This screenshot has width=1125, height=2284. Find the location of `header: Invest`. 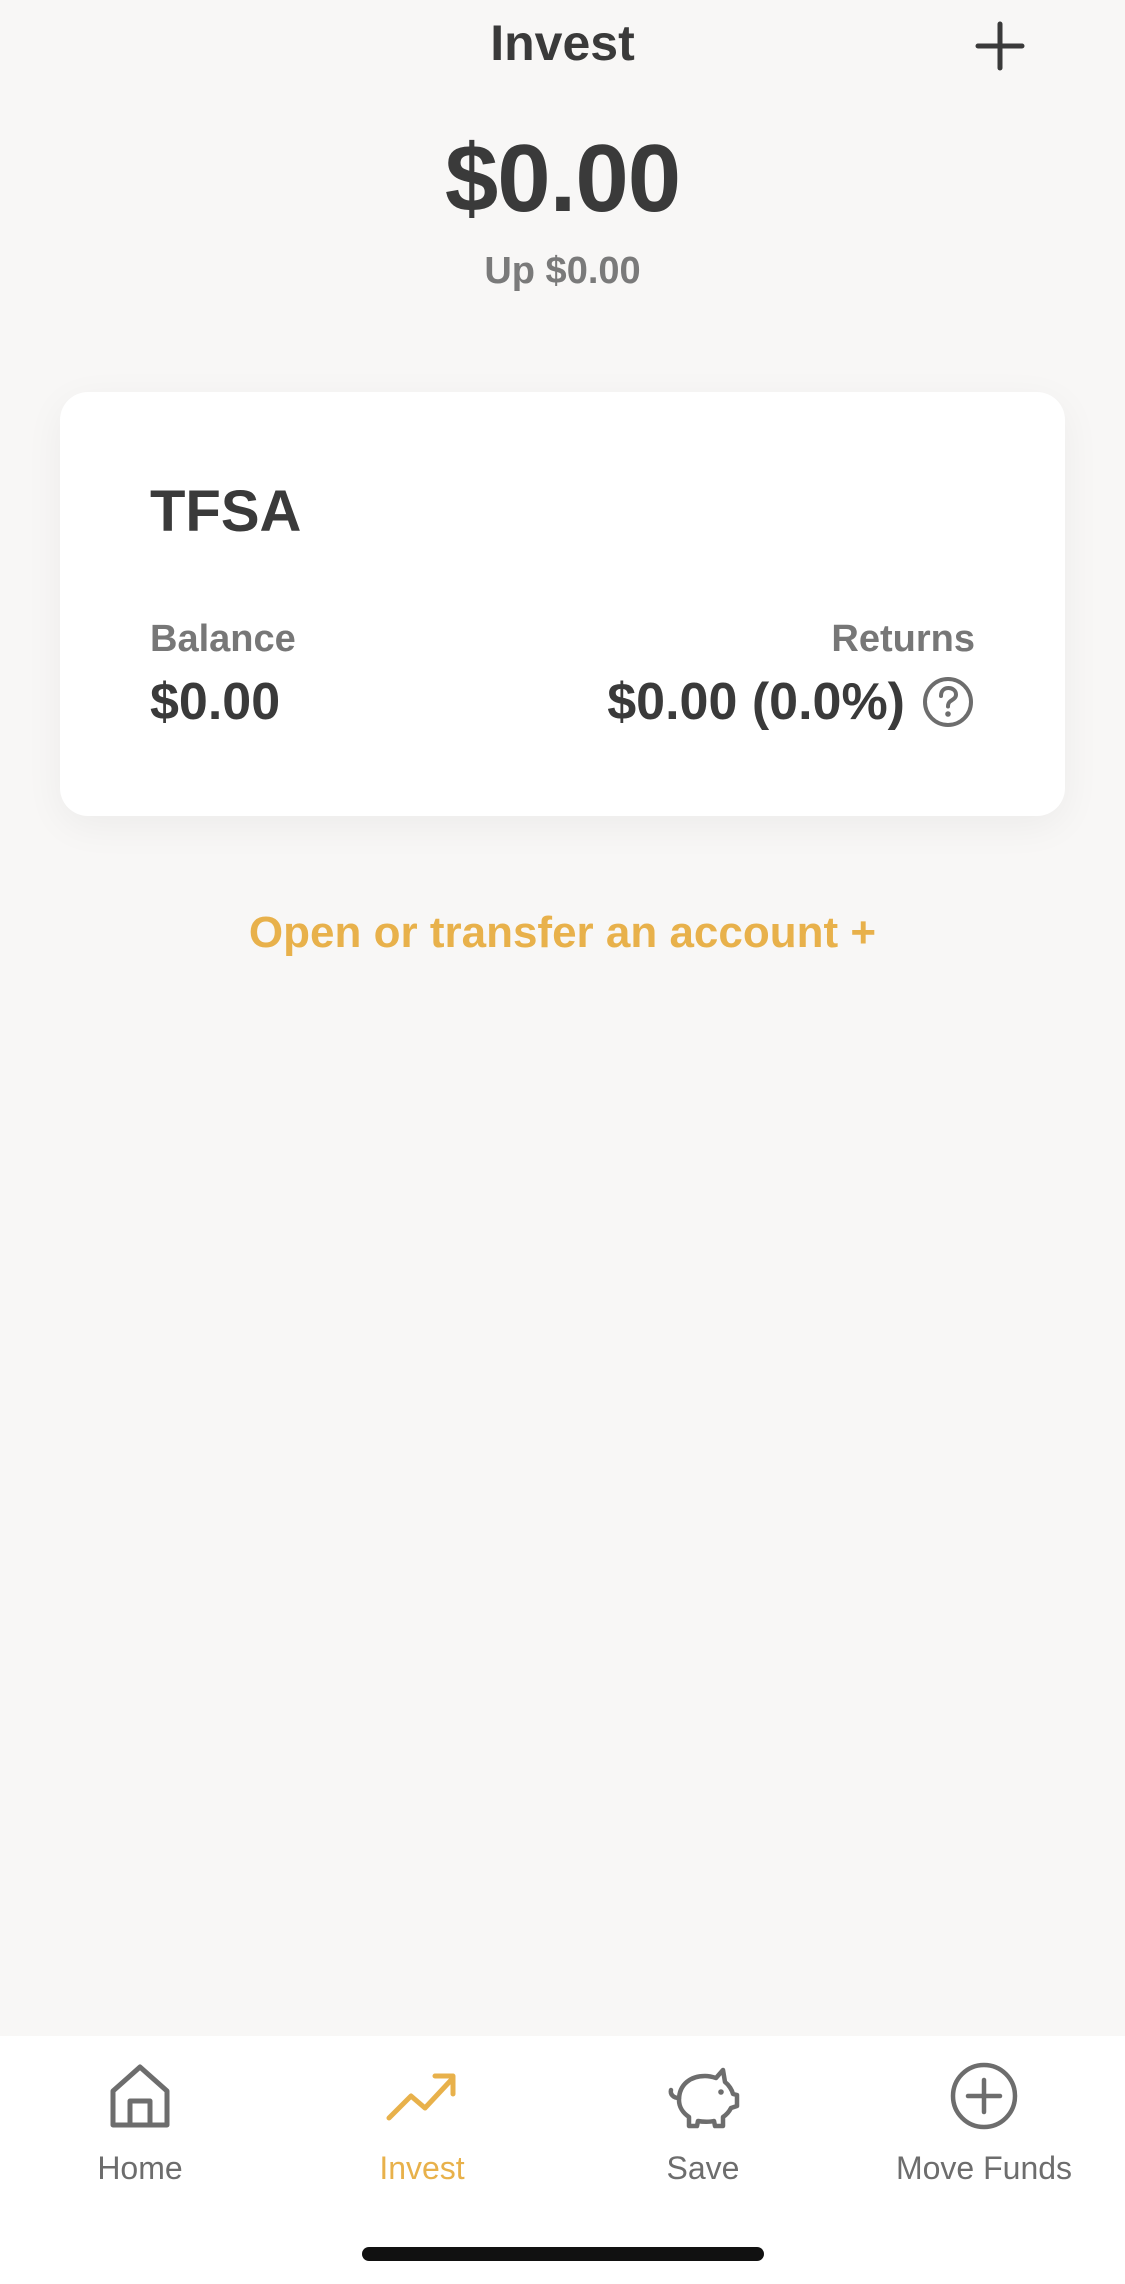

header: Invest is located at coordinates (562, 50).